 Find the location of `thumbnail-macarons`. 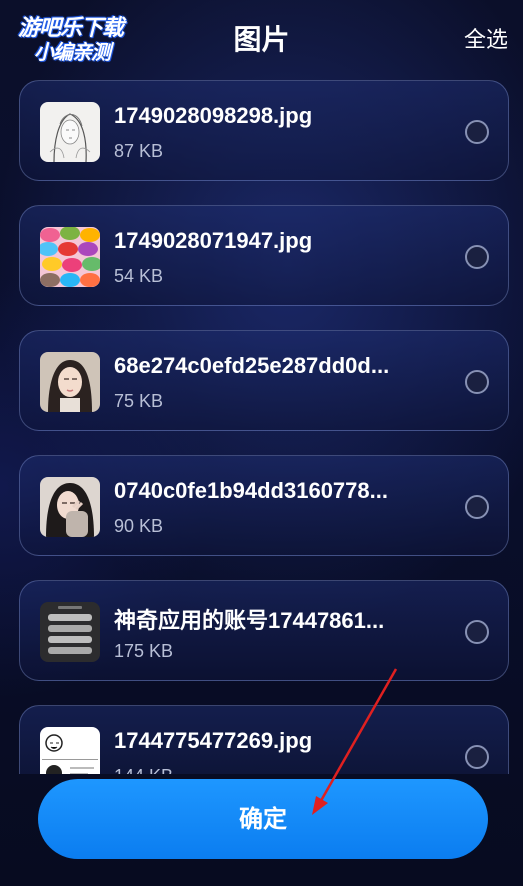

thumbnail-macarons is located at coordinates (70, 257).